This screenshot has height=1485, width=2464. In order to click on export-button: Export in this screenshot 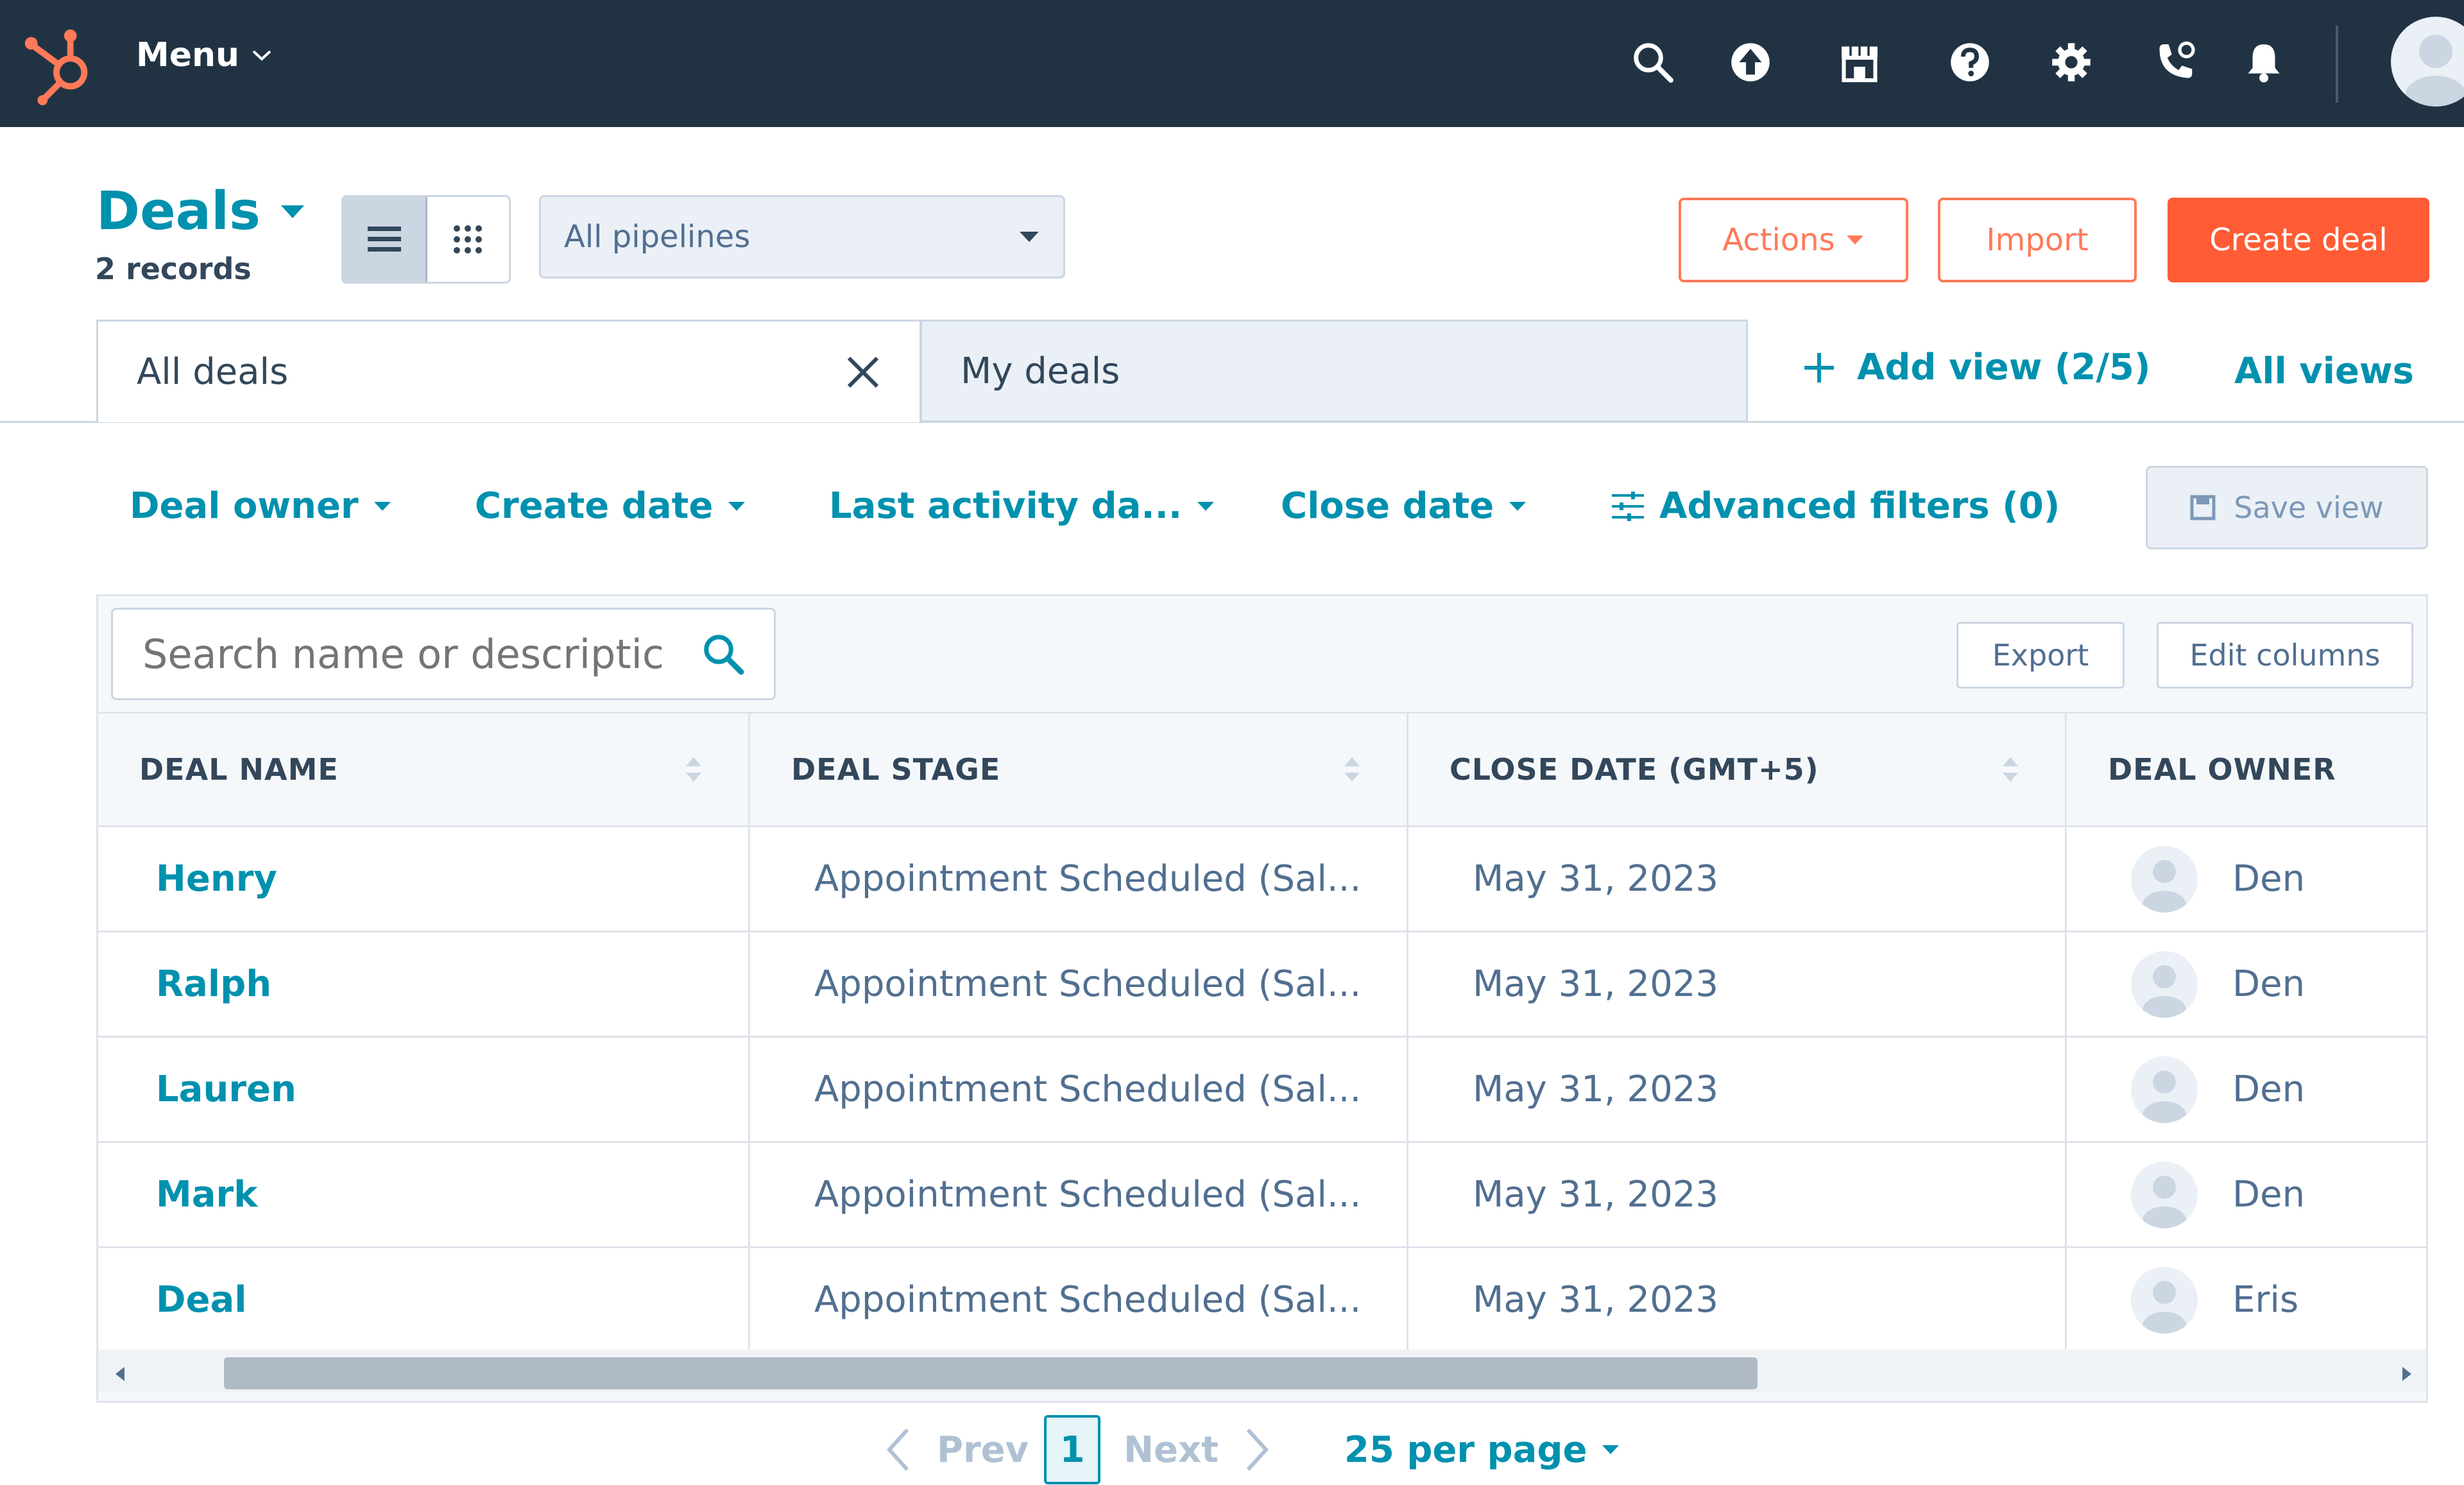, I will do `click(2041, 655)`.